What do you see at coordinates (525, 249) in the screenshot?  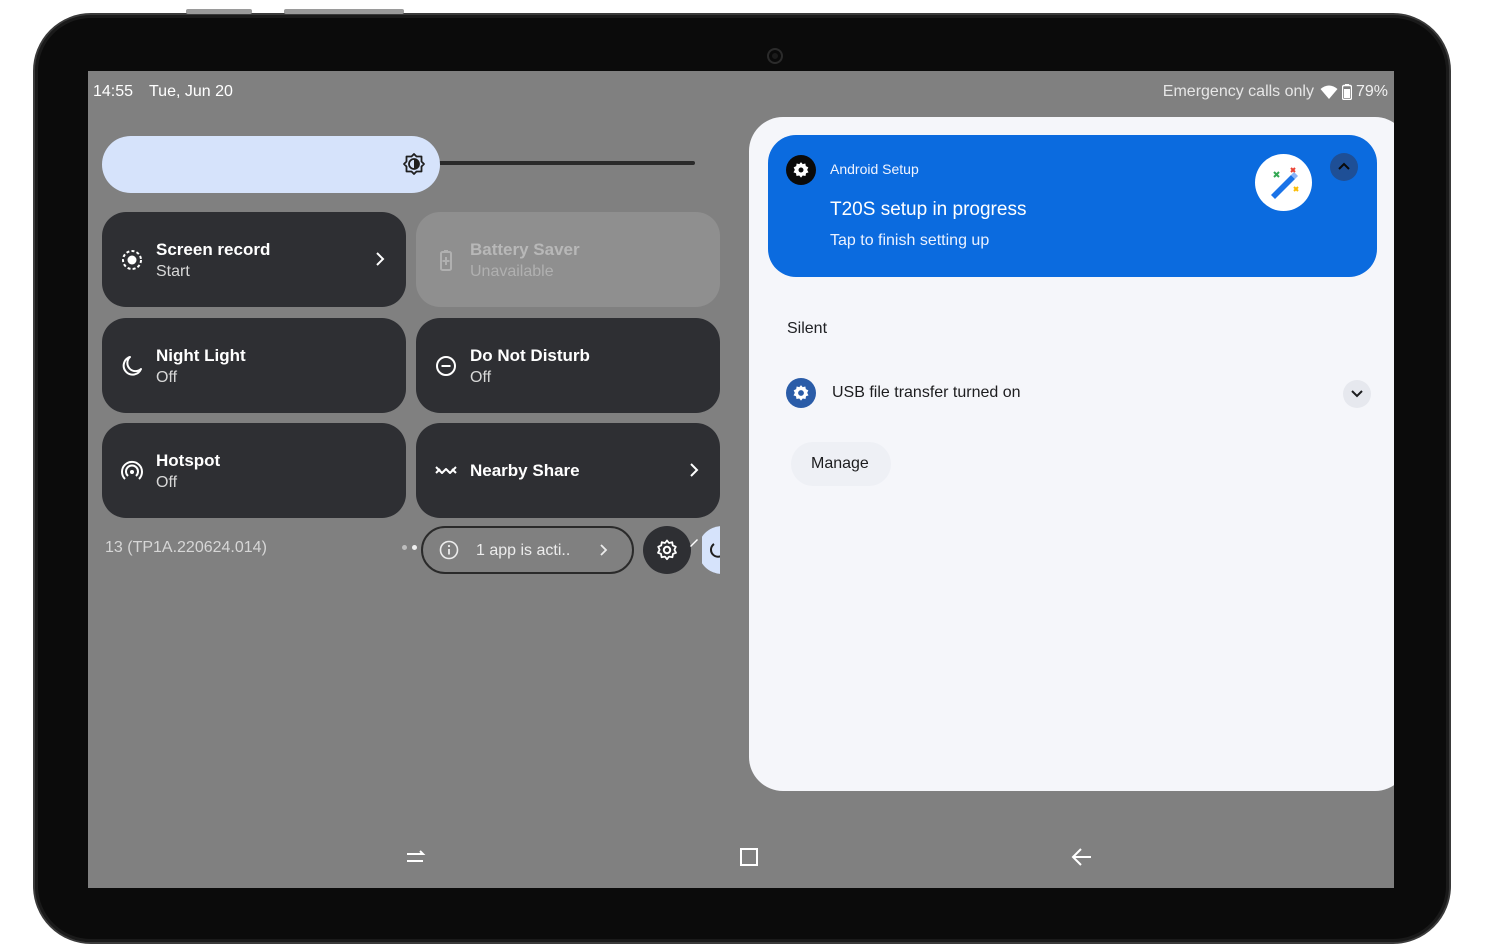 I see `tile-title: Battery Saver` at bounding box center [525, 249].